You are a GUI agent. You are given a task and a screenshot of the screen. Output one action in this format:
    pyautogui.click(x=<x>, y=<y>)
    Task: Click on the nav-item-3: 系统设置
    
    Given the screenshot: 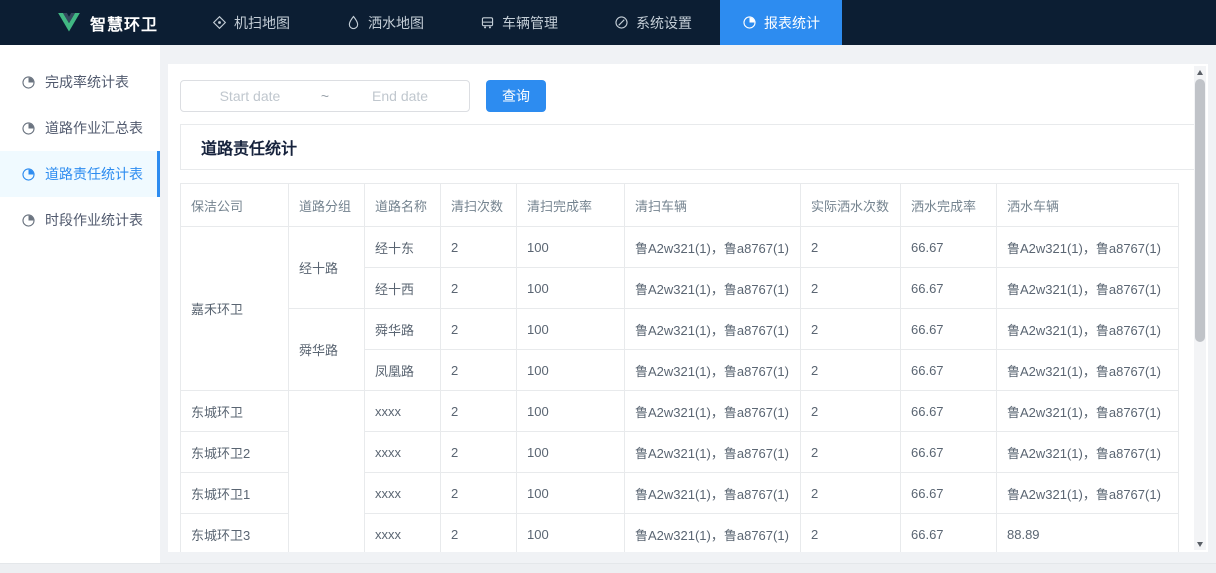 What is the action you would take?
    pyautogui.click(x=653, y=22)
    